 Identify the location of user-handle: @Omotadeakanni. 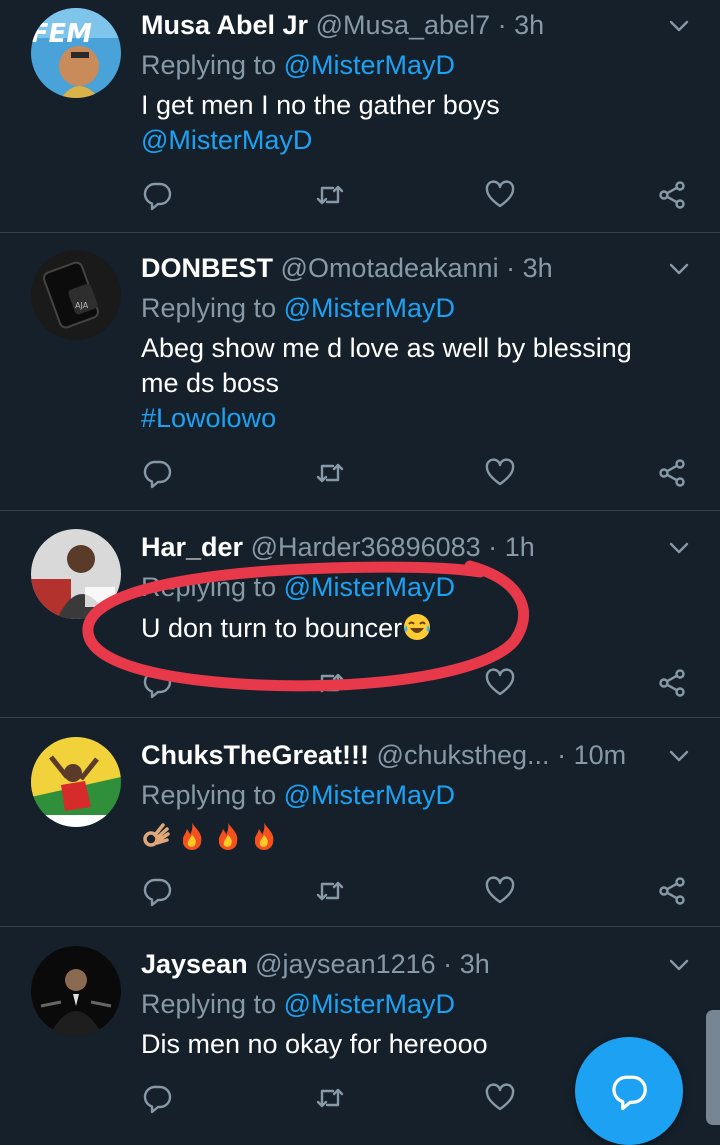
(390, 268).